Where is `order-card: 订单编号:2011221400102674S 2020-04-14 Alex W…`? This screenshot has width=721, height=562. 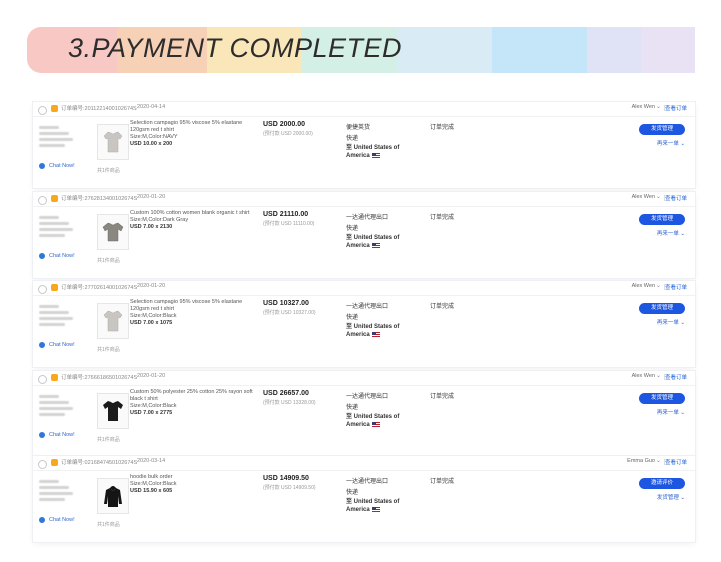 order-card: 订单编号:2011221400102674S 2020-04-14 Alex W… is located at coordinates (364, 145).